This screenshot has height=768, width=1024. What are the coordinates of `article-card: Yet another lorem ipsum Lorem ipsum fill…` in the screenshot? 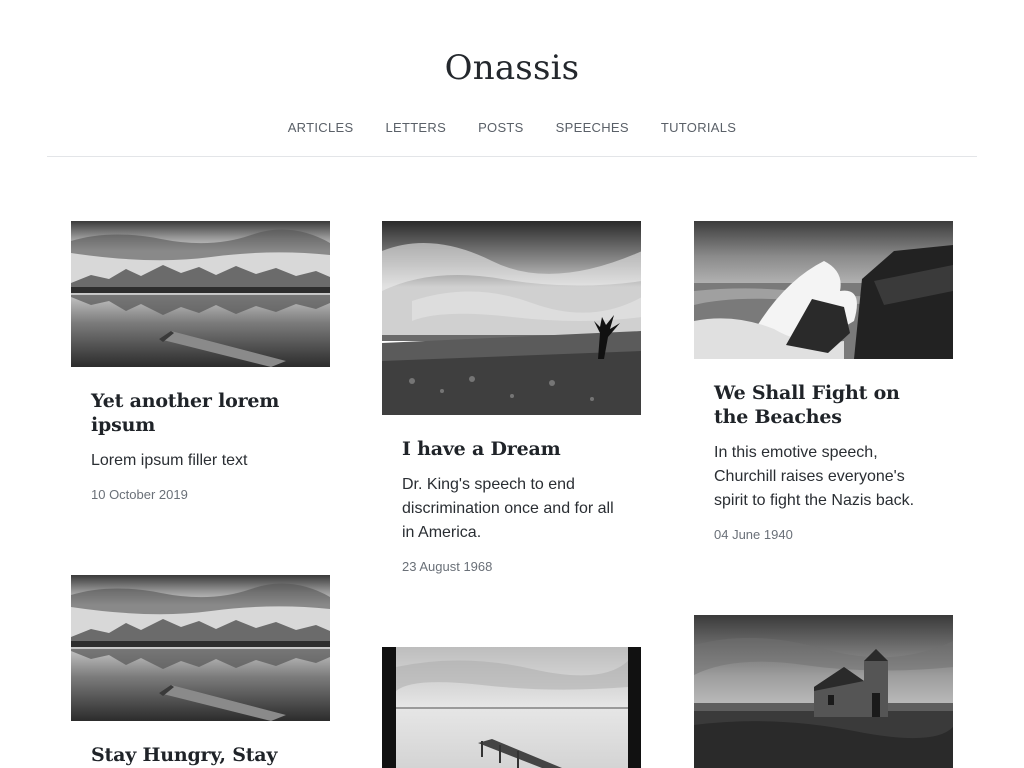 It's located at (200, 362).